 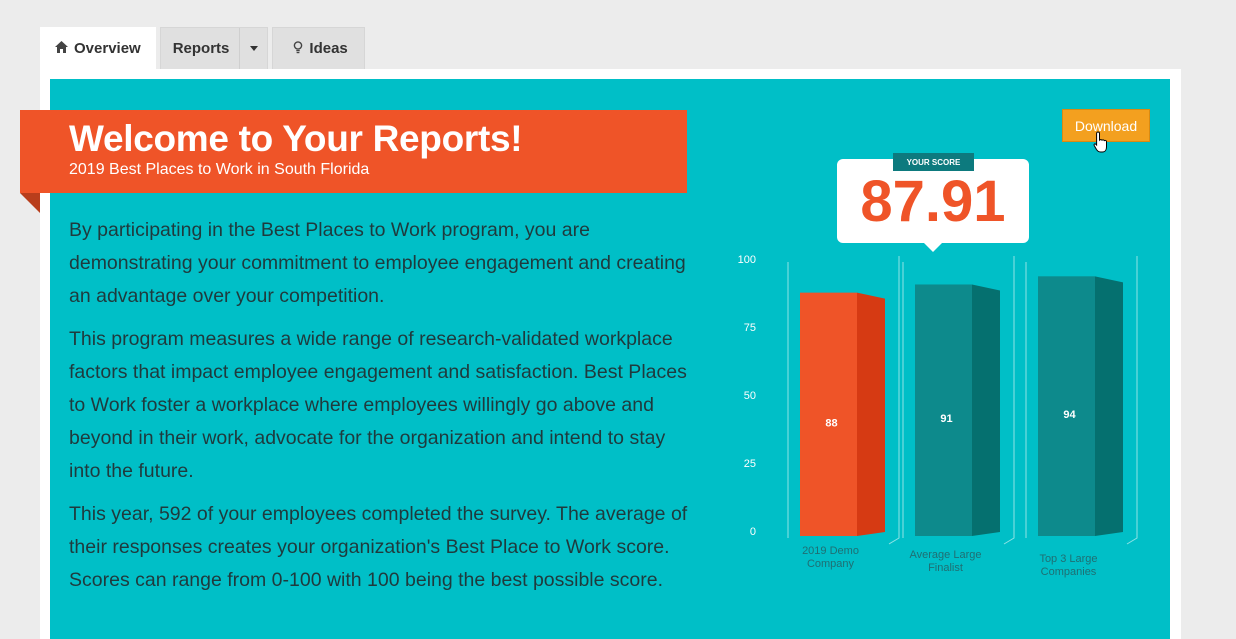 I want to click on bar-value-label: 91, so click(x=946, y=419).